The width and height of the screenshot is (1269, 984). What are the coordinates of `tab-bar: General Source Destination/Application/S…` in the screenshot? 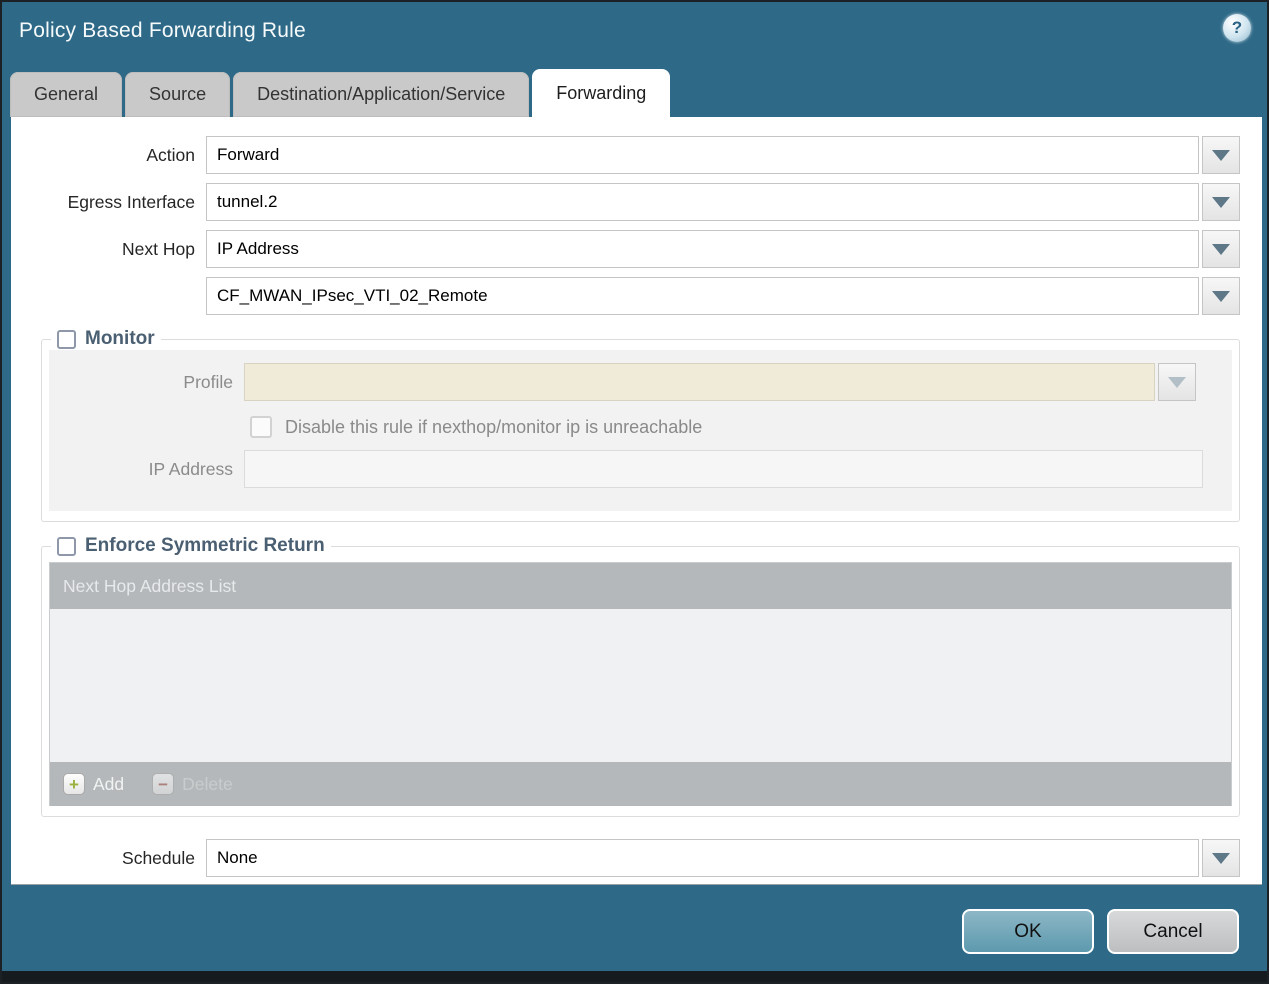 It's located at (340, 93).